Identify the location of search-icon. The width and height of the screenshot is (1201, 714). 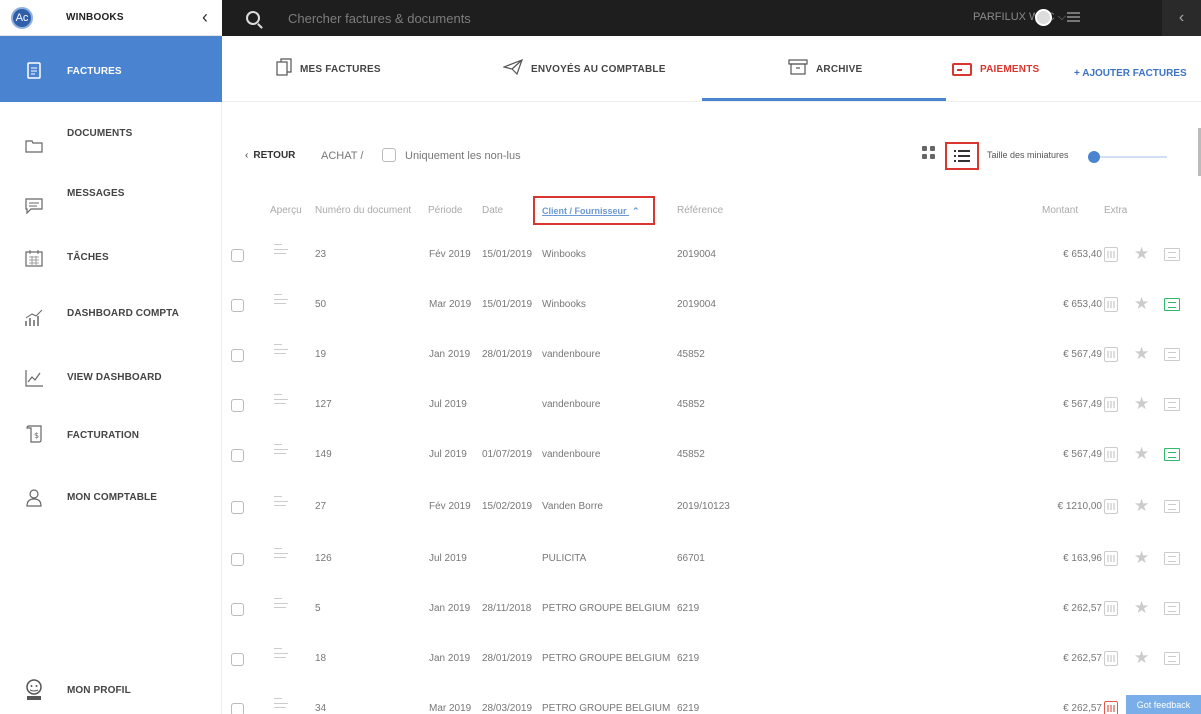
(253, 18).